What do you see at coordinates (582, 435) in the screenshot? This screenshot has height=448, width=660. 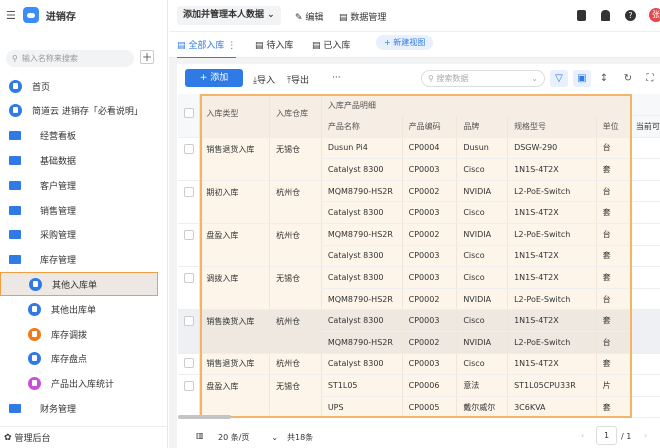 I see `prev-page-icon: ‹` at bounding box center [582, 435].